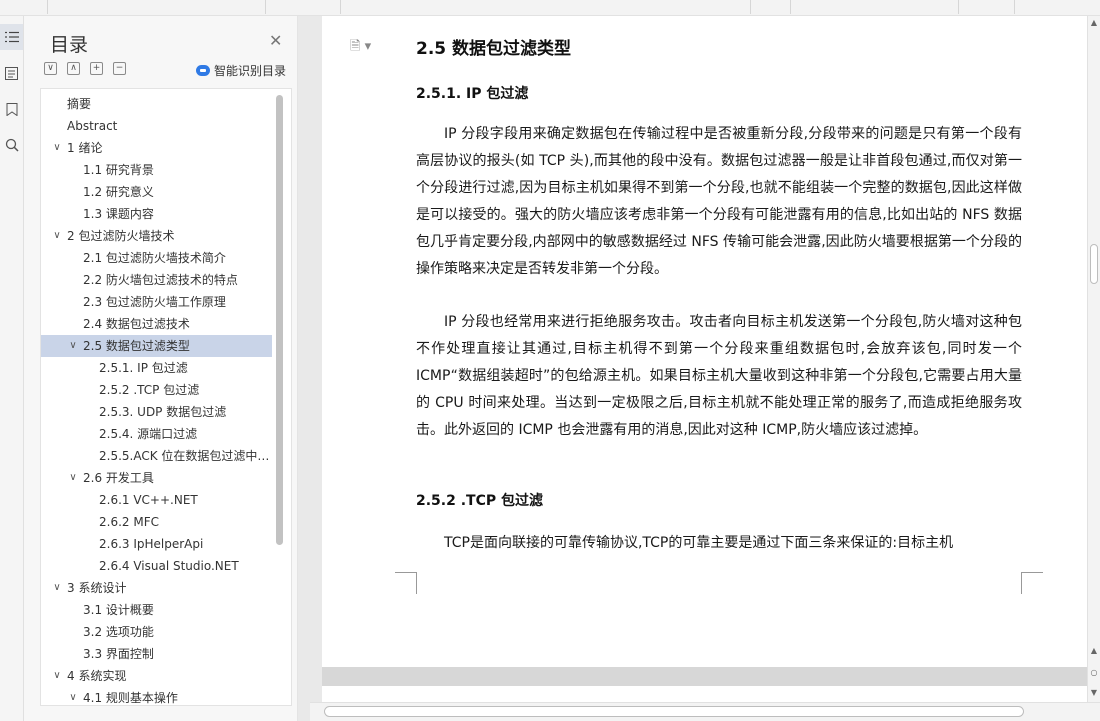  Describe the element at coordinates (136, 324) in the screenshot. I see `toc-item-label: 2.4 数据包过滤技术` at that location.